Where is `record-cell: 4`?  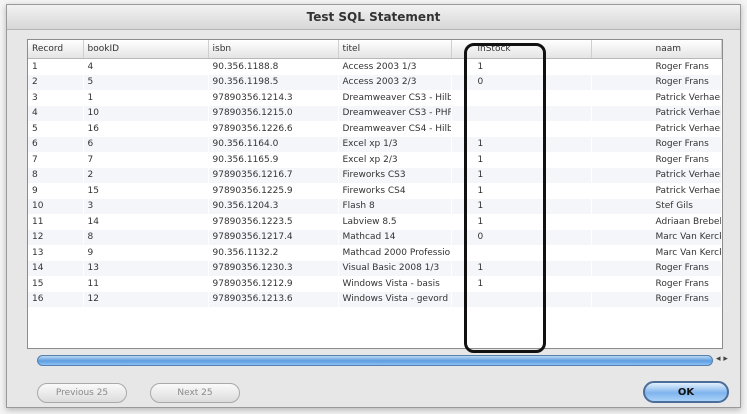
record-cell: 4 is located at coordinates (55, 113).